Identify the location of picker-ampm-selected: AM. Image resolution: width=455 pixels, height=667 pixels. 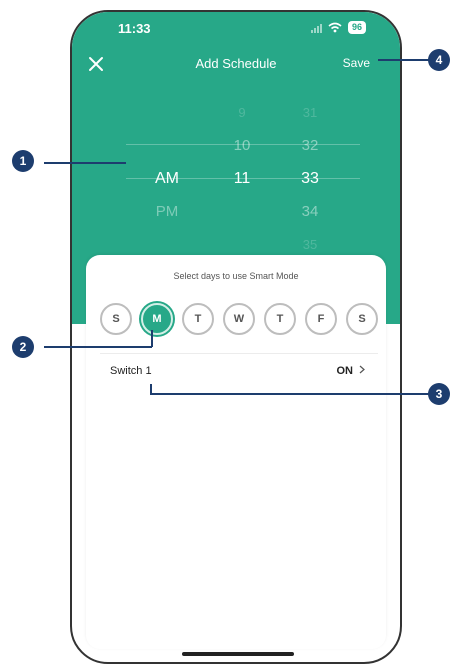
(167, 178).